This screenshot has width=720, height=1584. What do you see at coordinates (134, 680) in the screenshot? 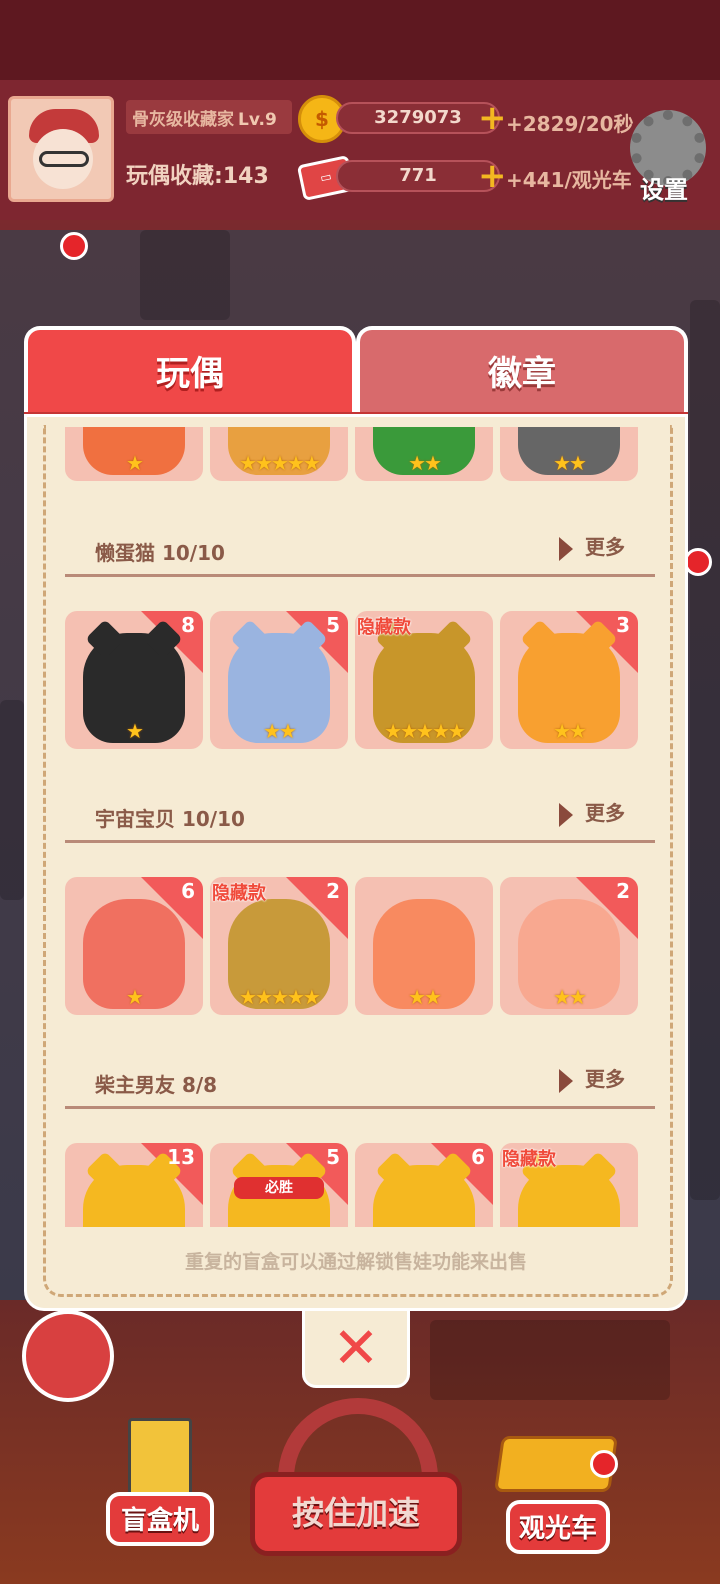
I see `doll-card: 8 ★` at bounding box center [134, 680].